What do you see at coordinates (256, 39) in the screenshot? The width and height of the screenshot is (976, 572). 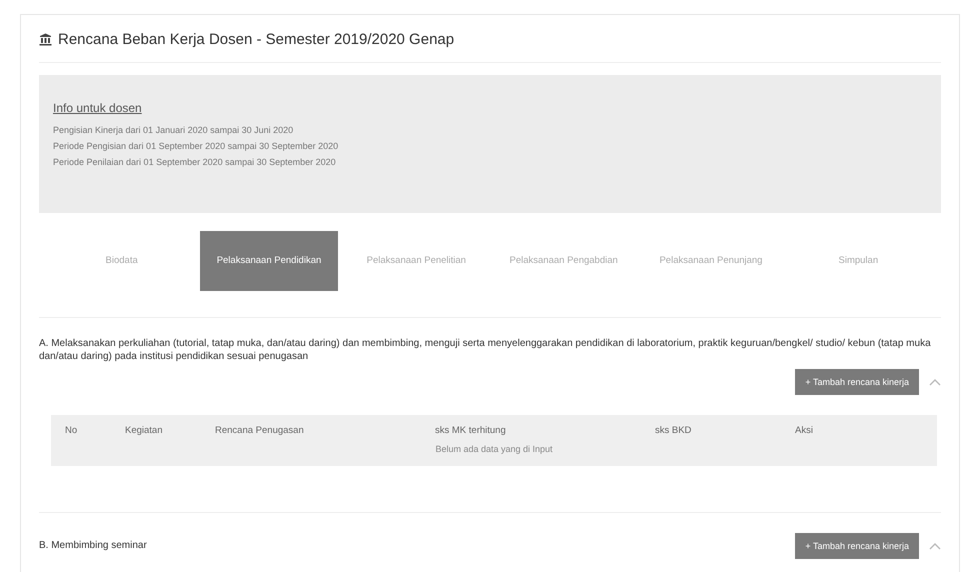 I see `page-title: Rencana Beban Kerja Dosen - Semester 2019/2020 Genap` at bounding box center [256, 39].